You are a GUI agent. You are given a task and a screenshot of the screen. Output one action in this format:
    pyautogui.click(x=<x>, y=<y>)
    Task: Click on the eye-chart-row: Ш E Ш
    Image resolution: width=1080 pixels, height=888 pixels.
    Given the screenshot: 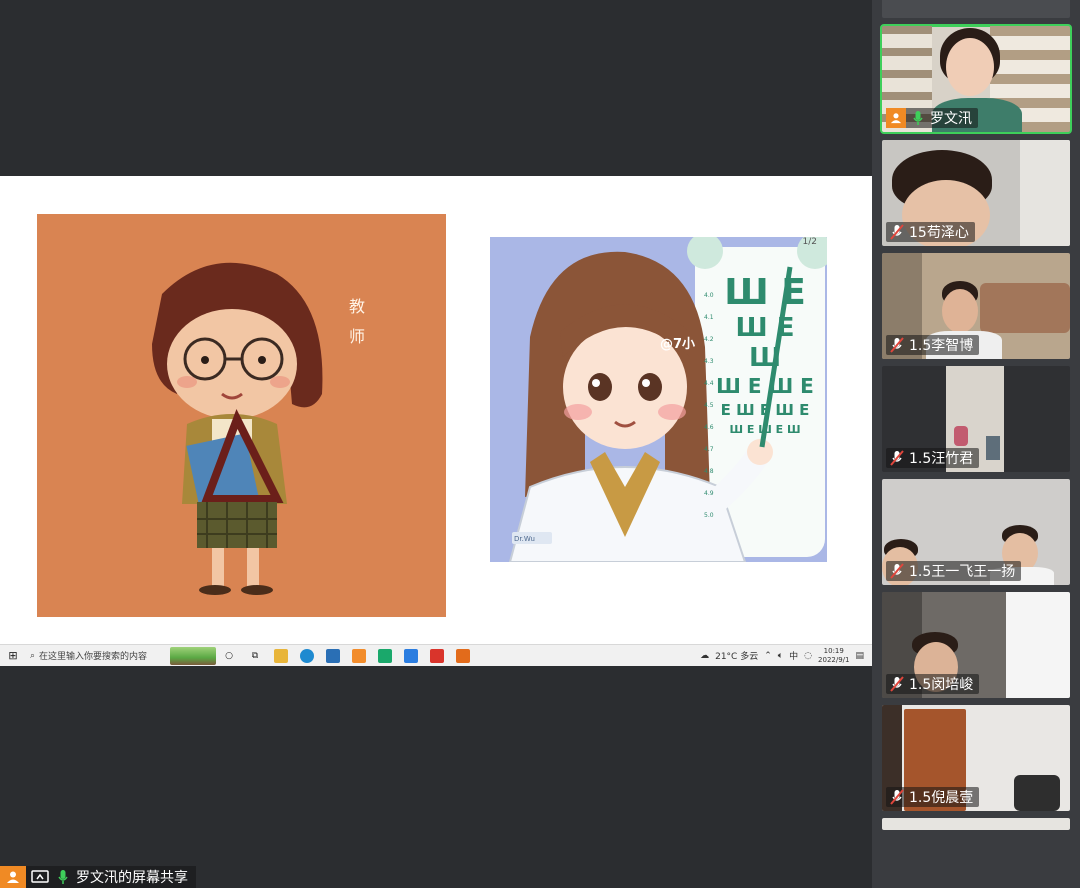 What is the action you would take?
    pyautogui.click(x=765, y=343)
    